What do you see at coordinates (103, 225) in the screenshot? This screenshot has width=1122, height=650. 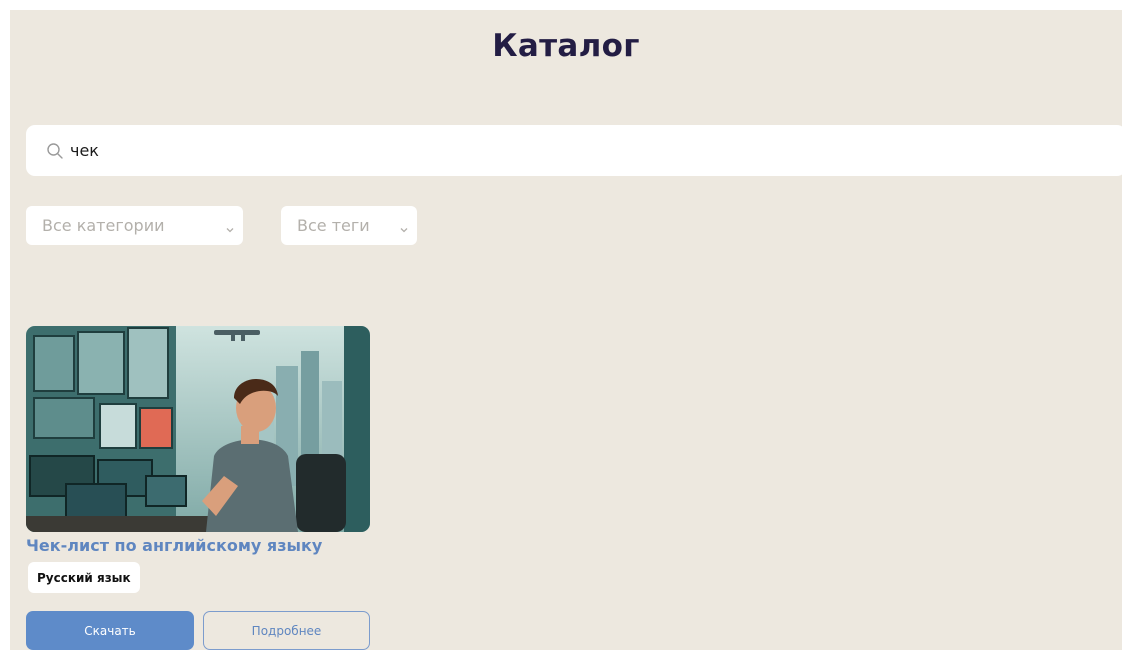 I see `category-select-value: Все категории` at bounding box center [103, 225].